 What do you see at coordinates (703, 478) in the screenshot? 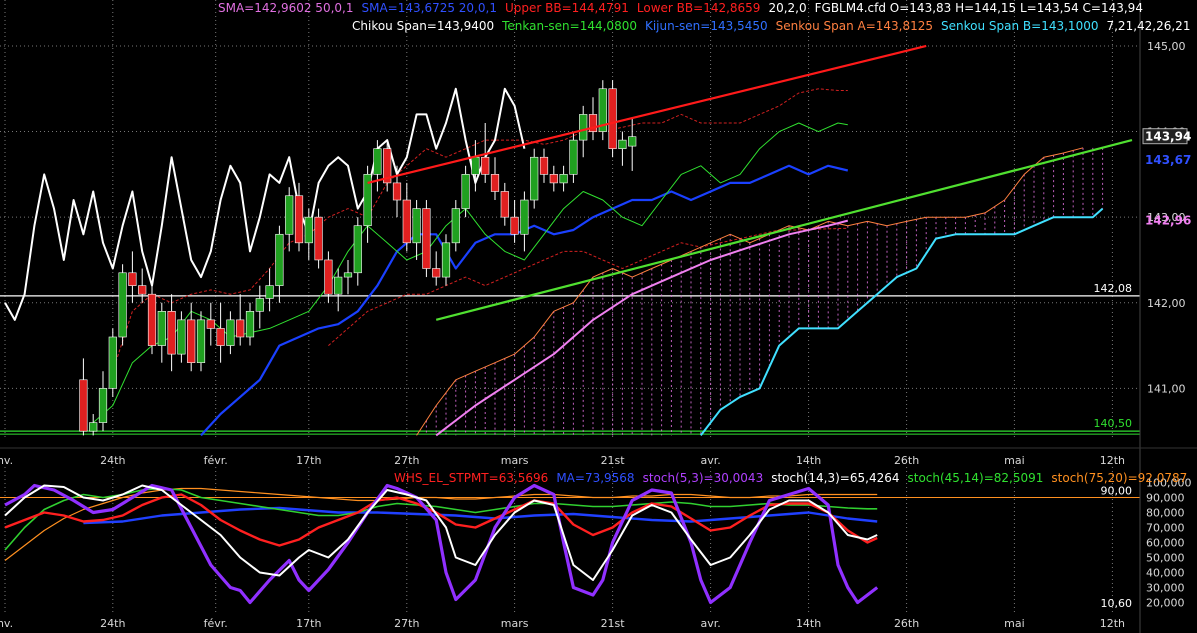
I see `header-item: stoch(5,3)=30,0043` at bounding box center [703, 478].